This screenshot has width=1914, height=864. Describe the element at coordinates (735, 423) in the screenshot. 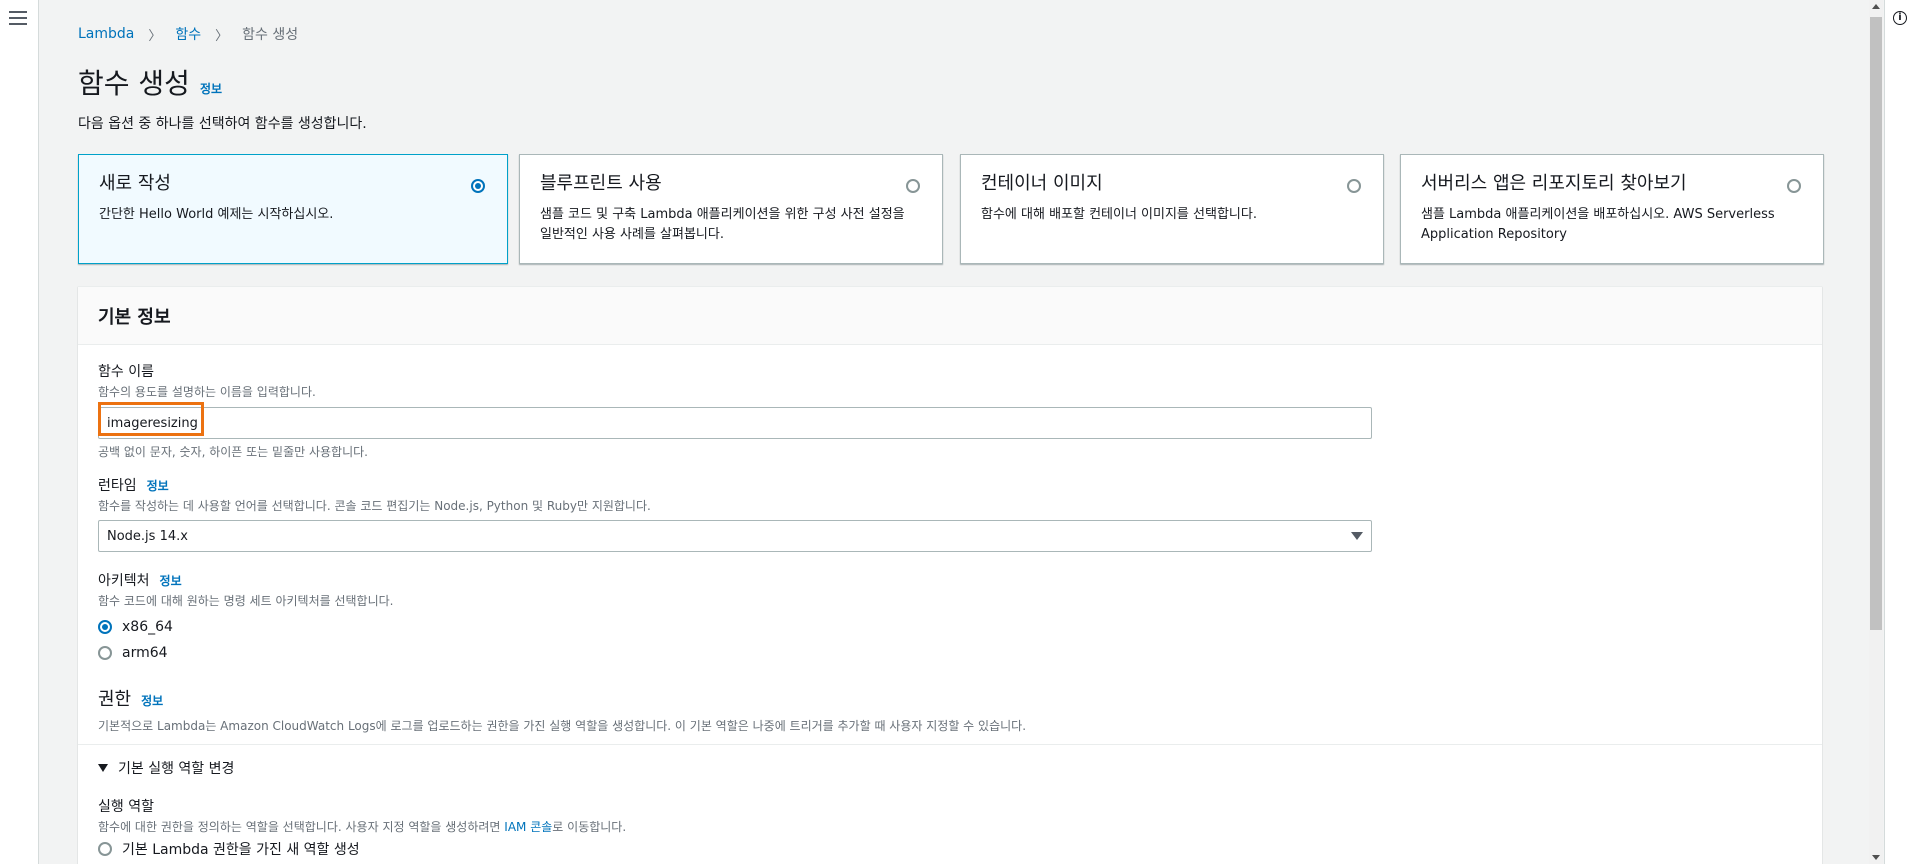

I see `function-name-input` at that location.